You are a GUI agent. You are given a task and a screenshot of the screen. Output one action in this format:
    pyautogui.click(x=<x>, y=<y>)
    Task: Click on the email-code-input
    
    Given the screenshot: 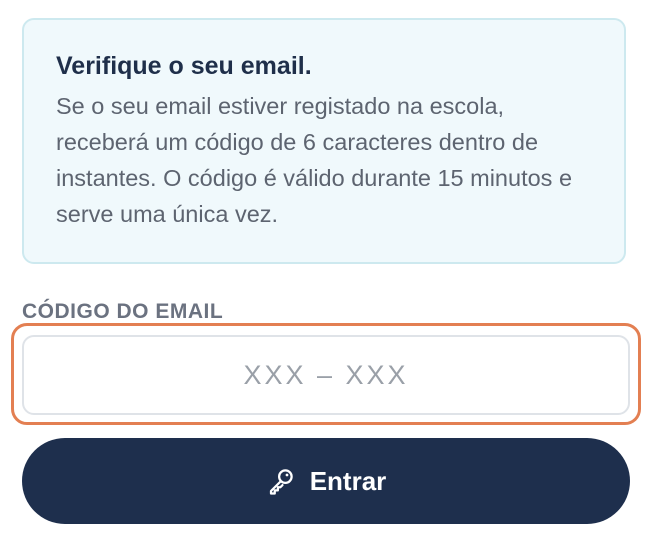 What is the action you would take?
    pyautogui.click(x=326, y=375)
    